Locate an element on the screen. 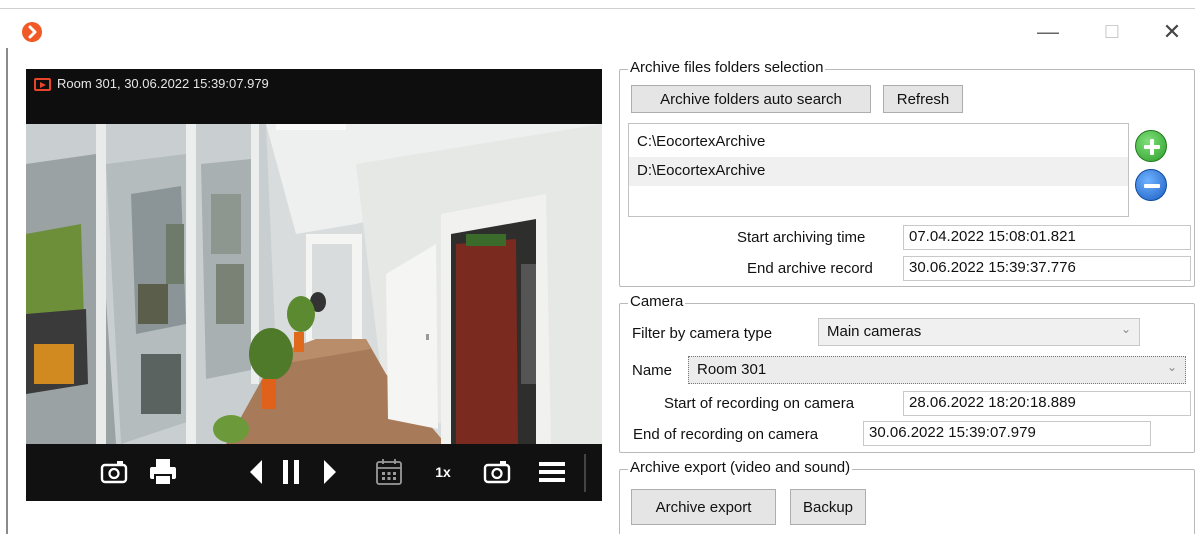 This screenshot has height=534, width=1195. maximize-button: ☐ is located at coordinates (1112, 32).